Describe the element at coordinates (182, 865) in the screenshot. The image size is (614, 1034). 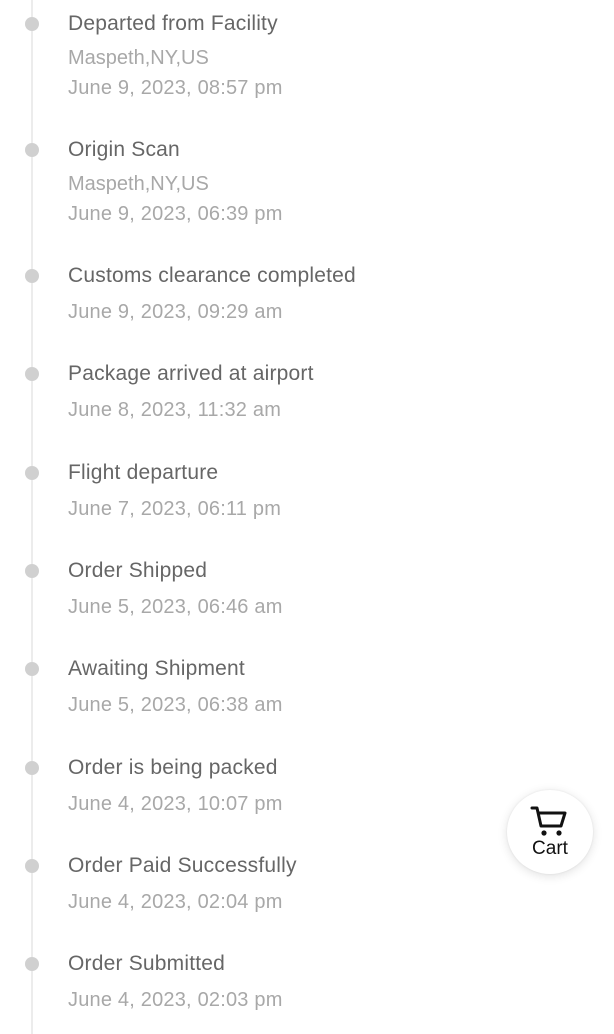
I see `event-title: Order Paid Successfully` at that location.